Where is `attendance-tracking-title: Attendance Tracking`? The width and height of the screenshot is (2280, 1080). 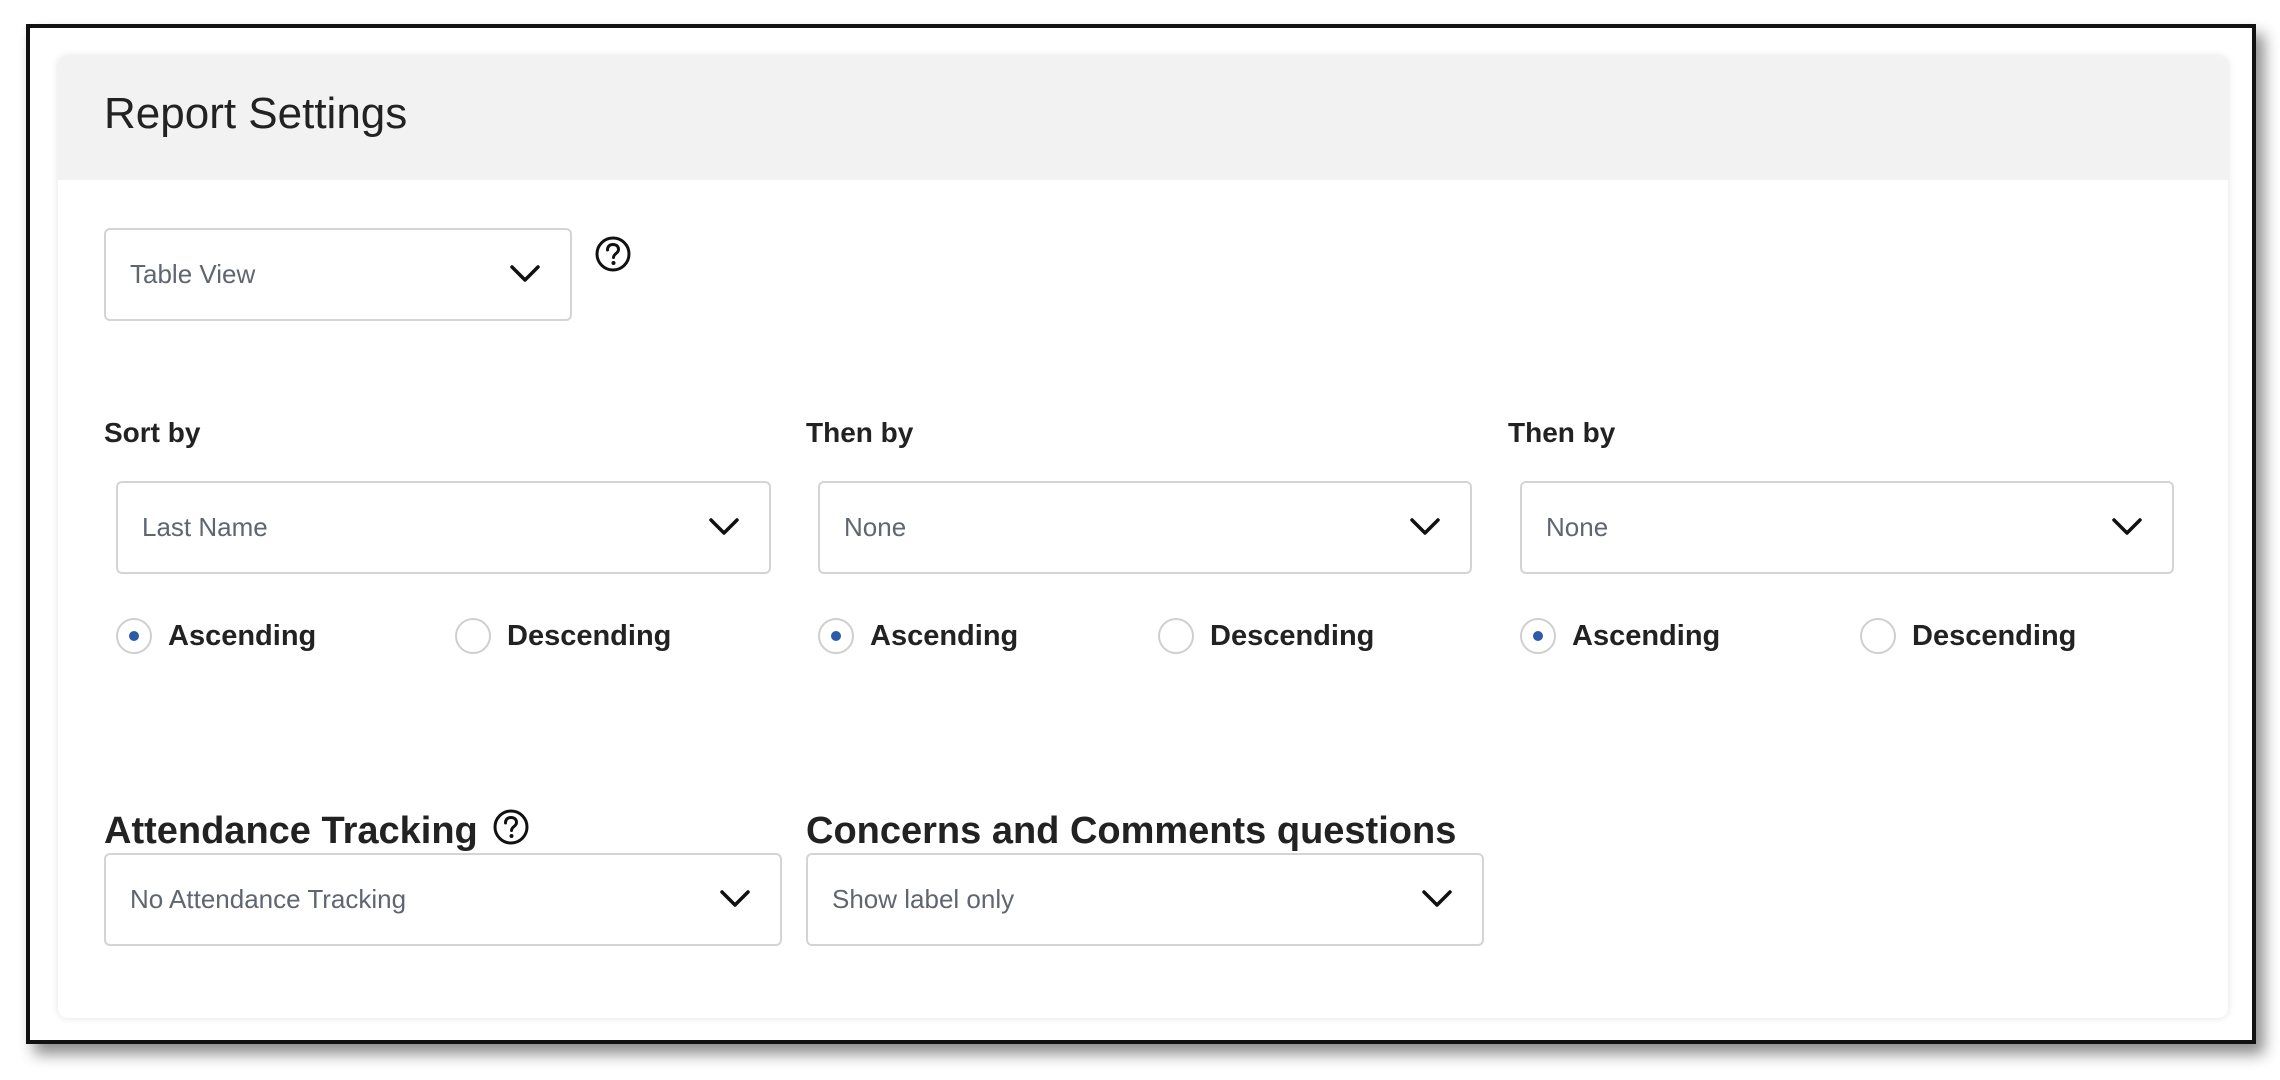 attendance-tracking-title: Attendance Tracking is located at coordinates (291, 831).